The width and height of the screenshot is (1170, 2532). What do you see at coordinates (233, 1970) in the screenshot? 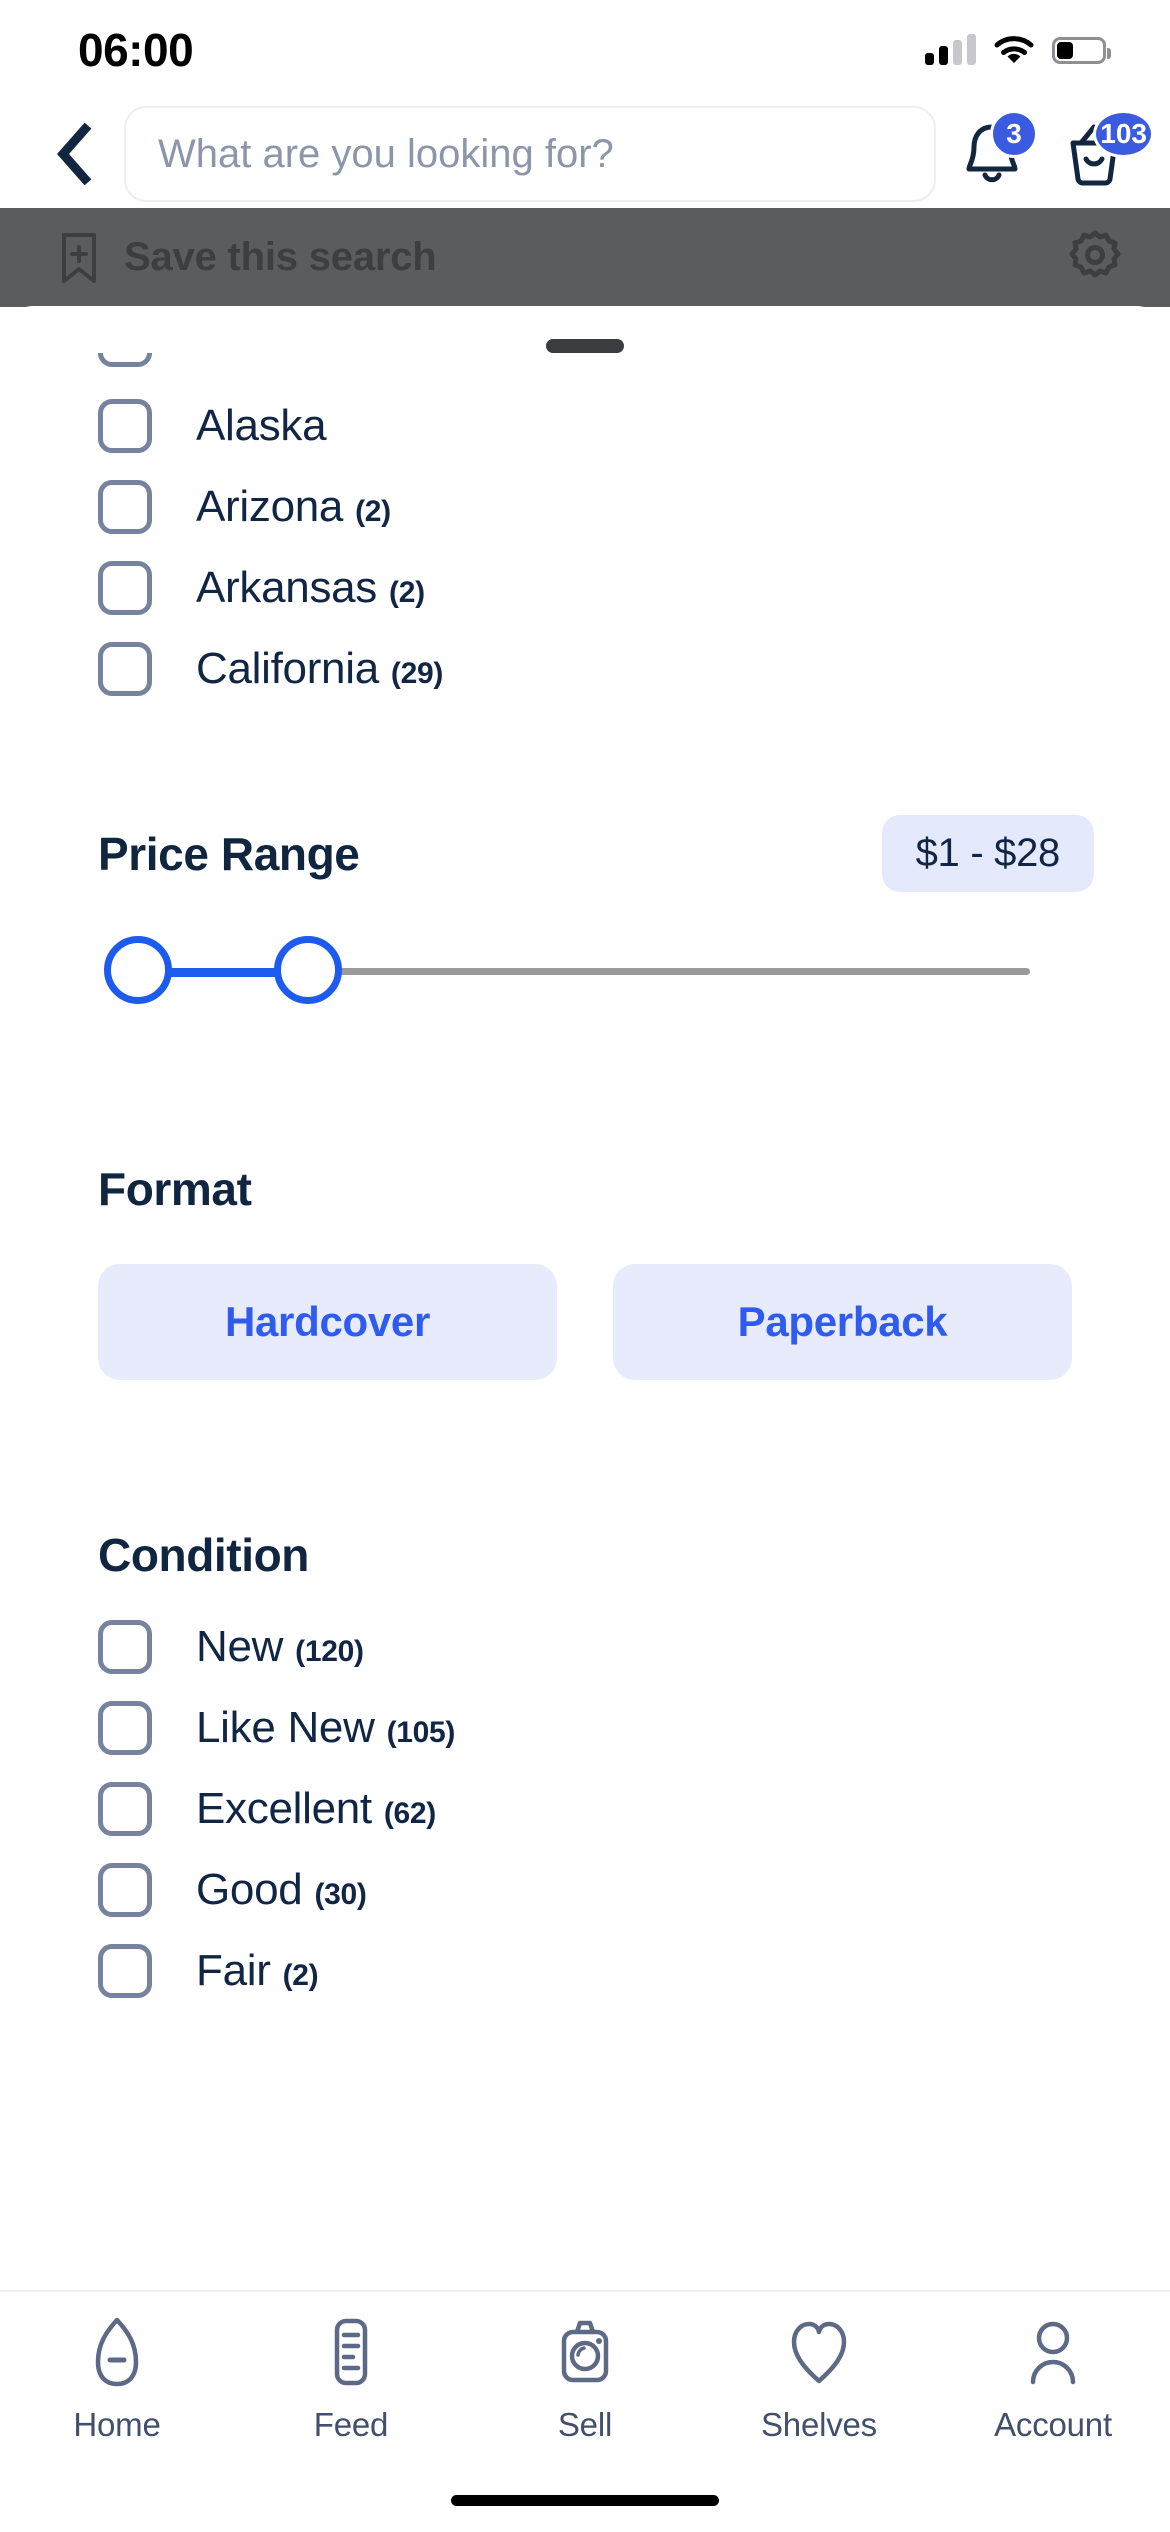
I see `list-item-label: Fair` at bounding box center [233, 1970].